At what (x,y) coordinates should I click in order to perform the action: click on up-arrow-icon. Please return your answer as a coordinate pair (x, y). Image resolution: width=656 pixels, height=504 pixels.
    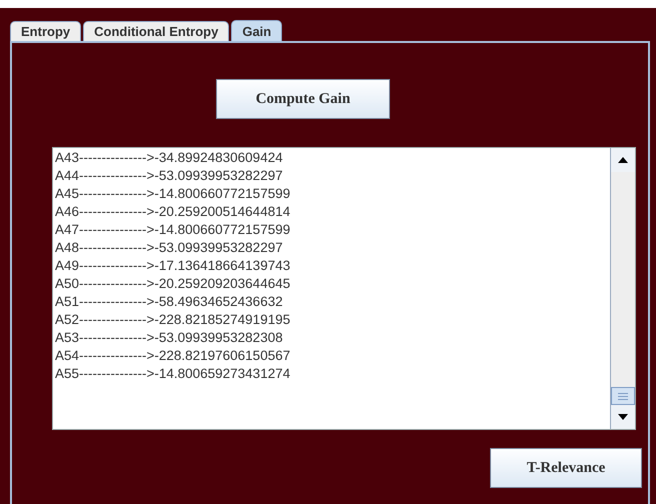
    Looking at the image, I should click on (623, 160).